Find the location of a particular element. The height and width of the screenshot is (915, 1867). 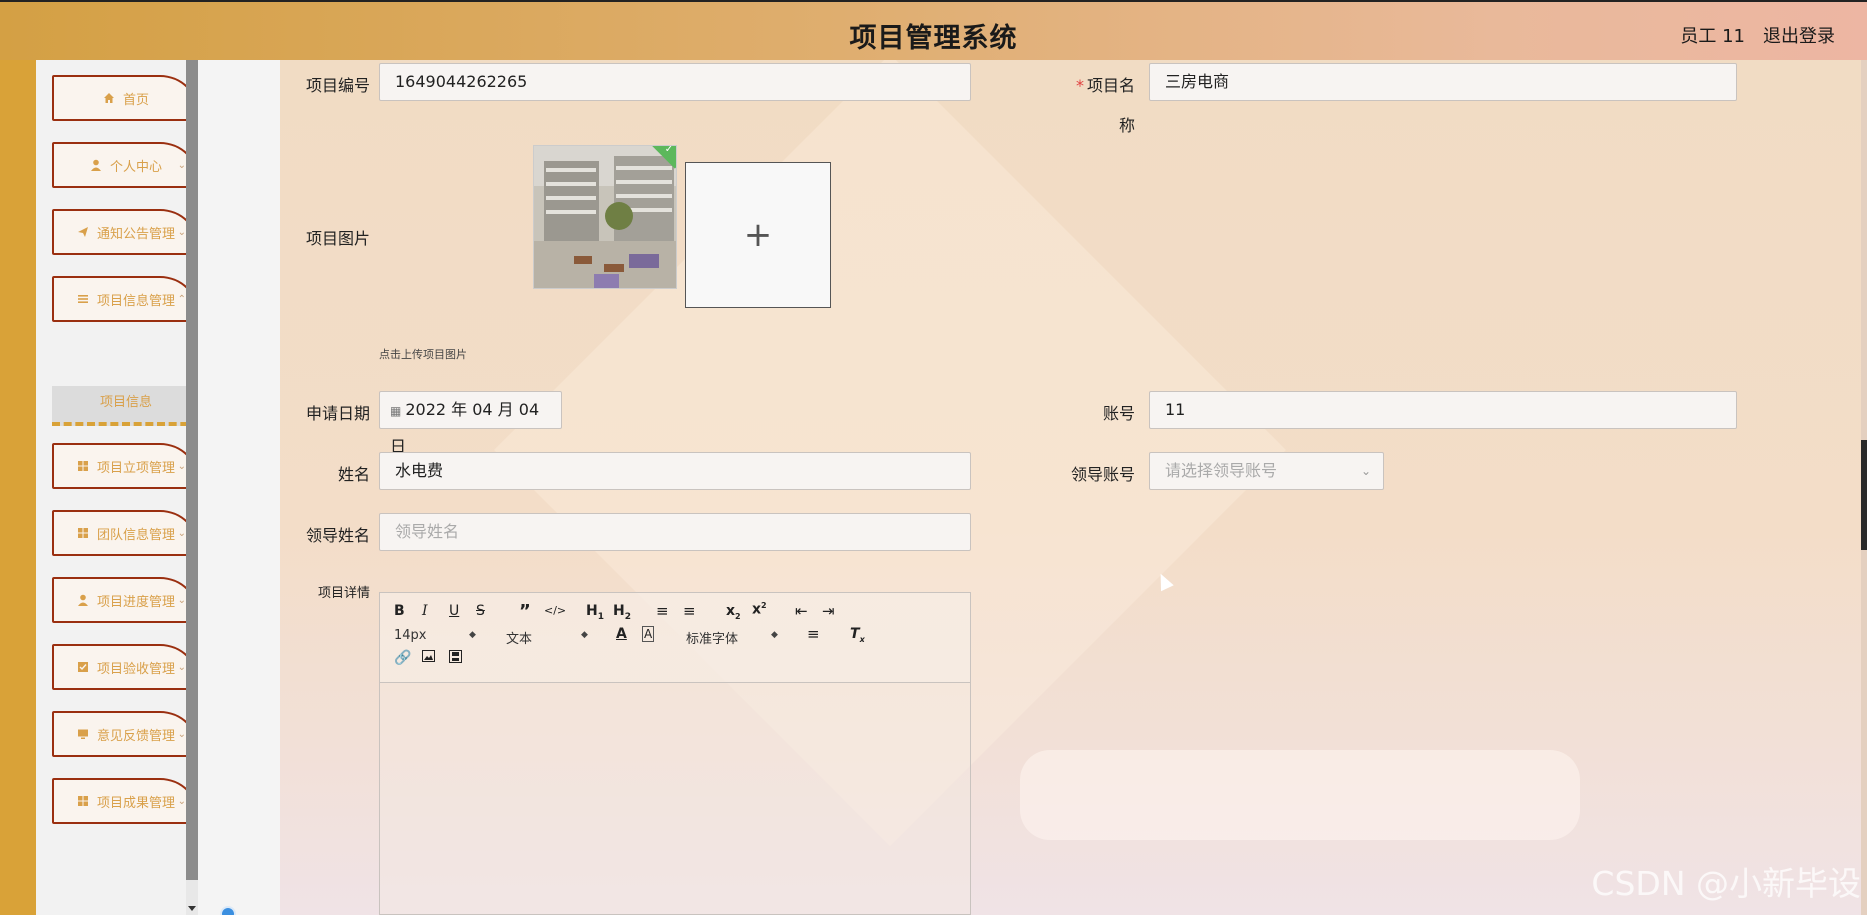

sidebar-scrollbar-thumb is located at coordinates (192, 470).